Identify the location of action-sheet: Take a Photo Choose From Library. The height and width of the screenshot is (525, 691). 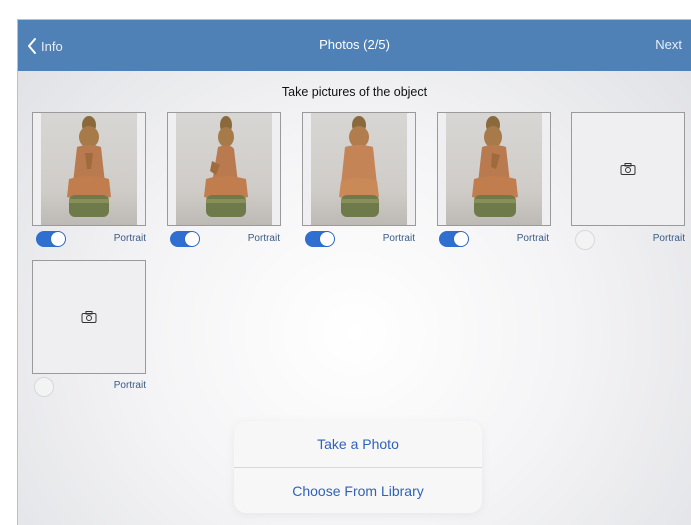
(358, 467).